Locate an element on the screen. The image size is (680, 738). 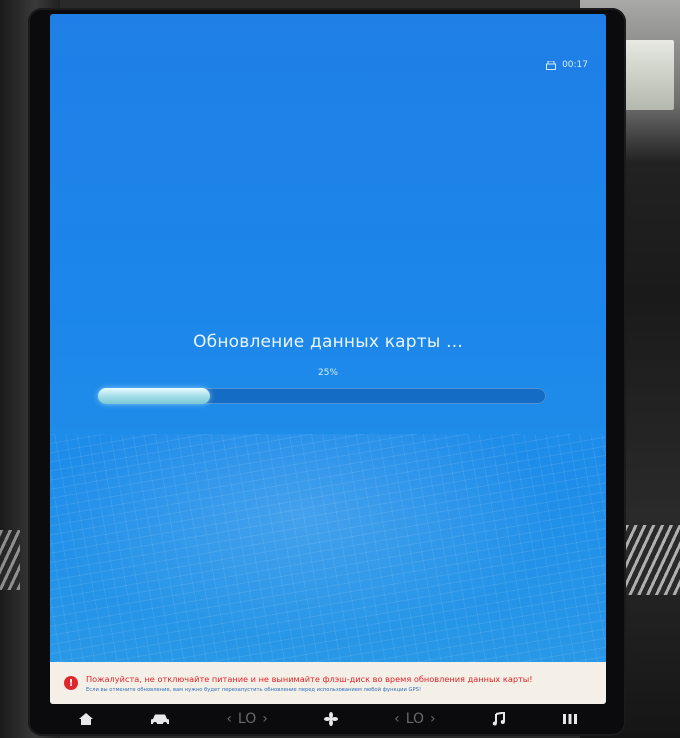
air-vent-left is located at coordinates (10, 560).